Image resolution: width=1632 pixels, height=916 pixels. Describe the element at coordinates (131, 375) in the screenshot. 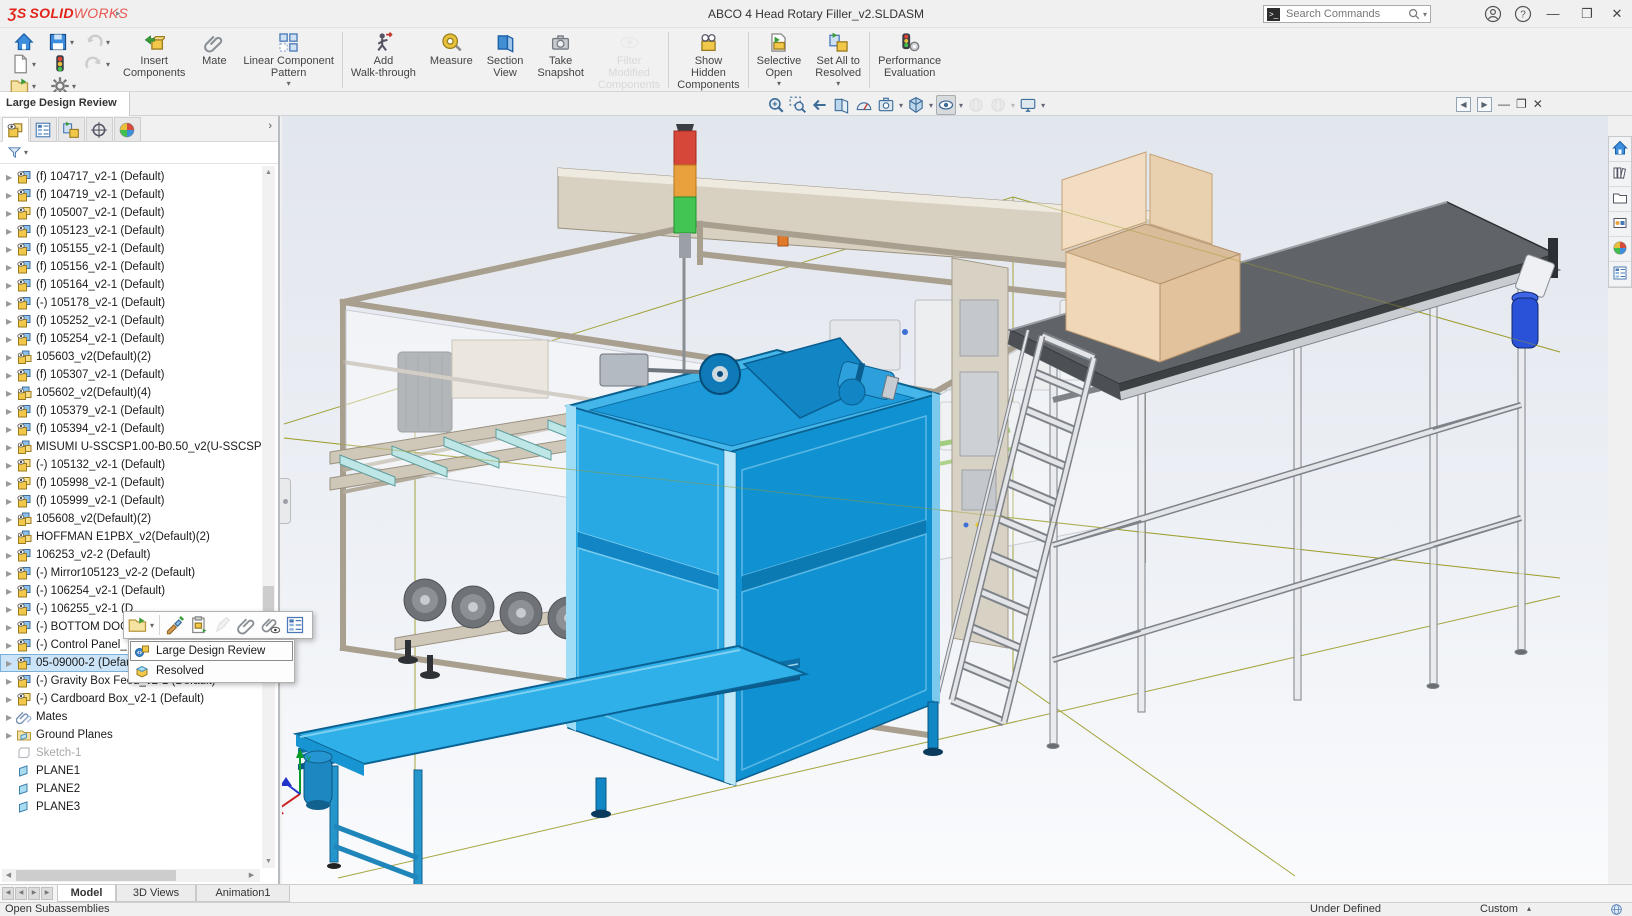

I see `tree-item: ▶ (f) 105307_v2-1 (Default)` at that location.